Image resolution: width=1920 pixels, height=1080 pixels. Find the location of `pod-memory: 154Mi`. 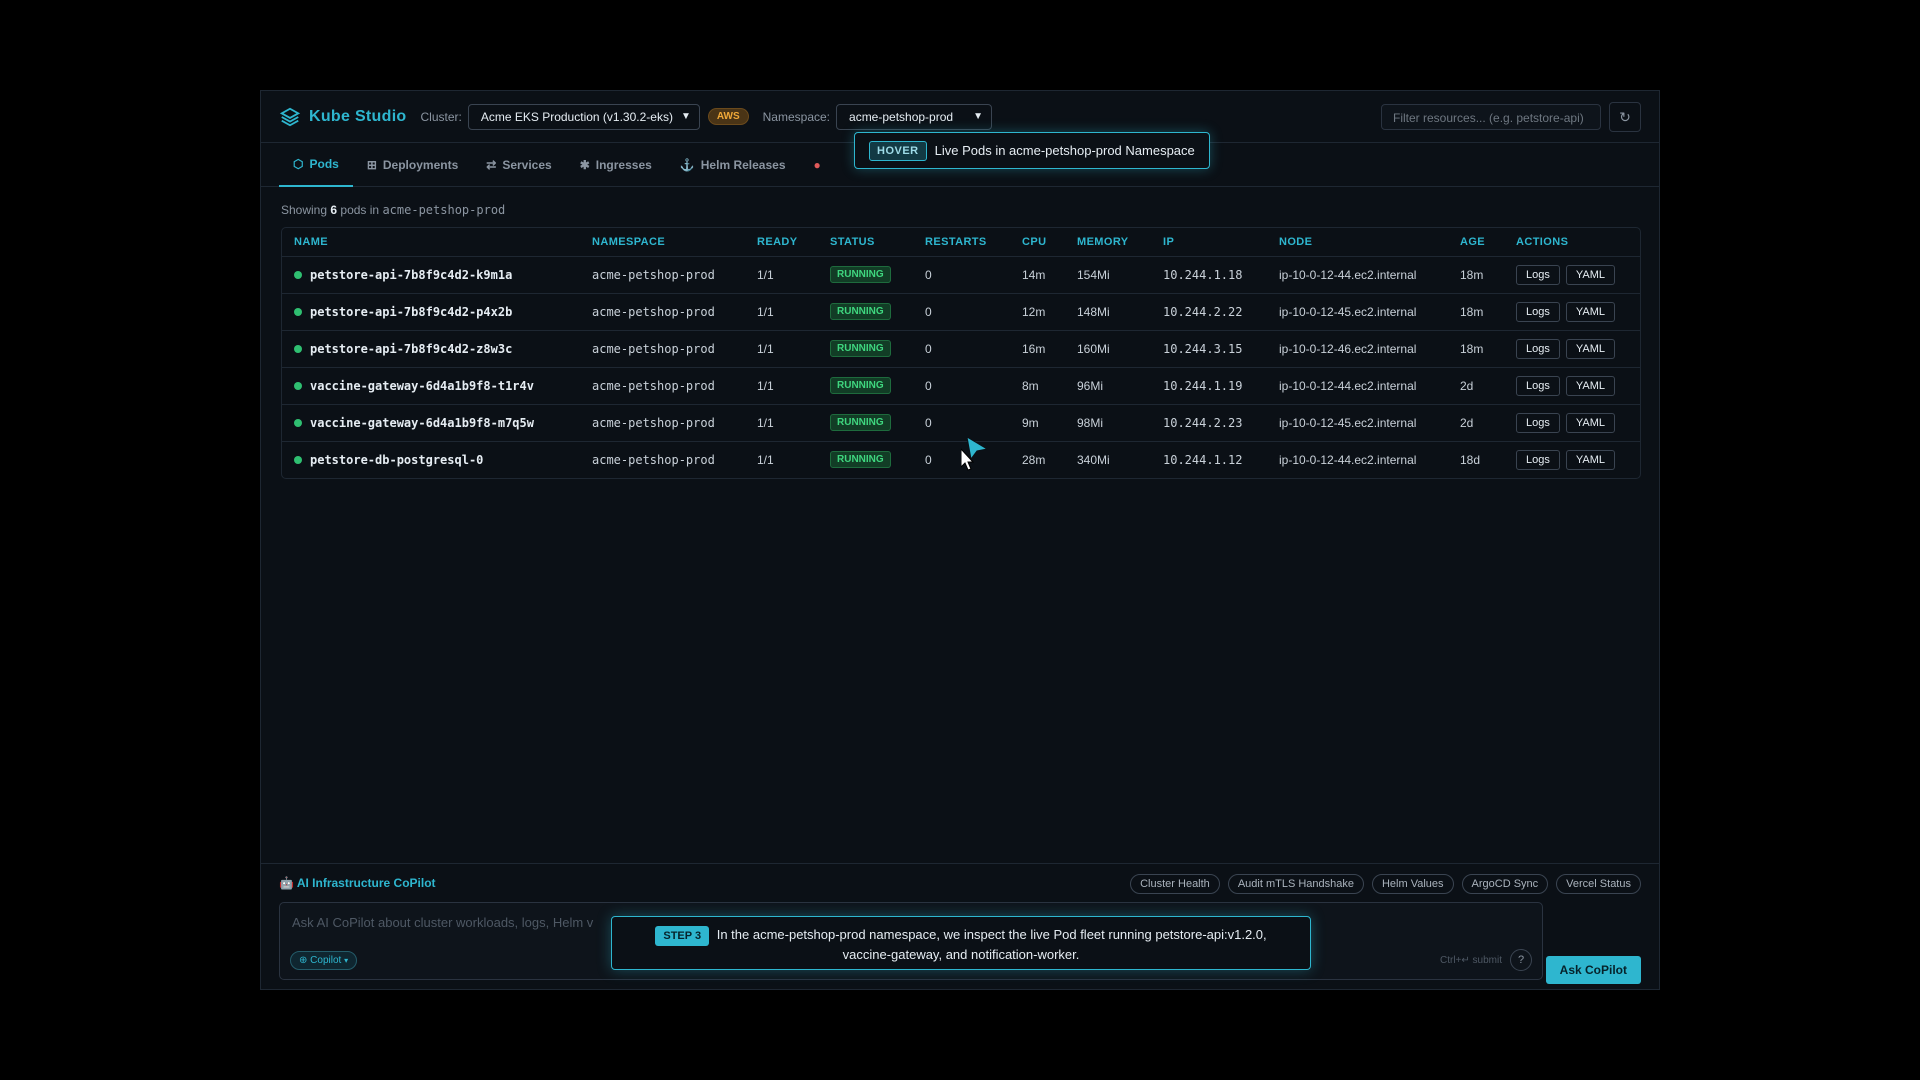

pod-memory: 154Mi is located at coordinates (1108, 275).